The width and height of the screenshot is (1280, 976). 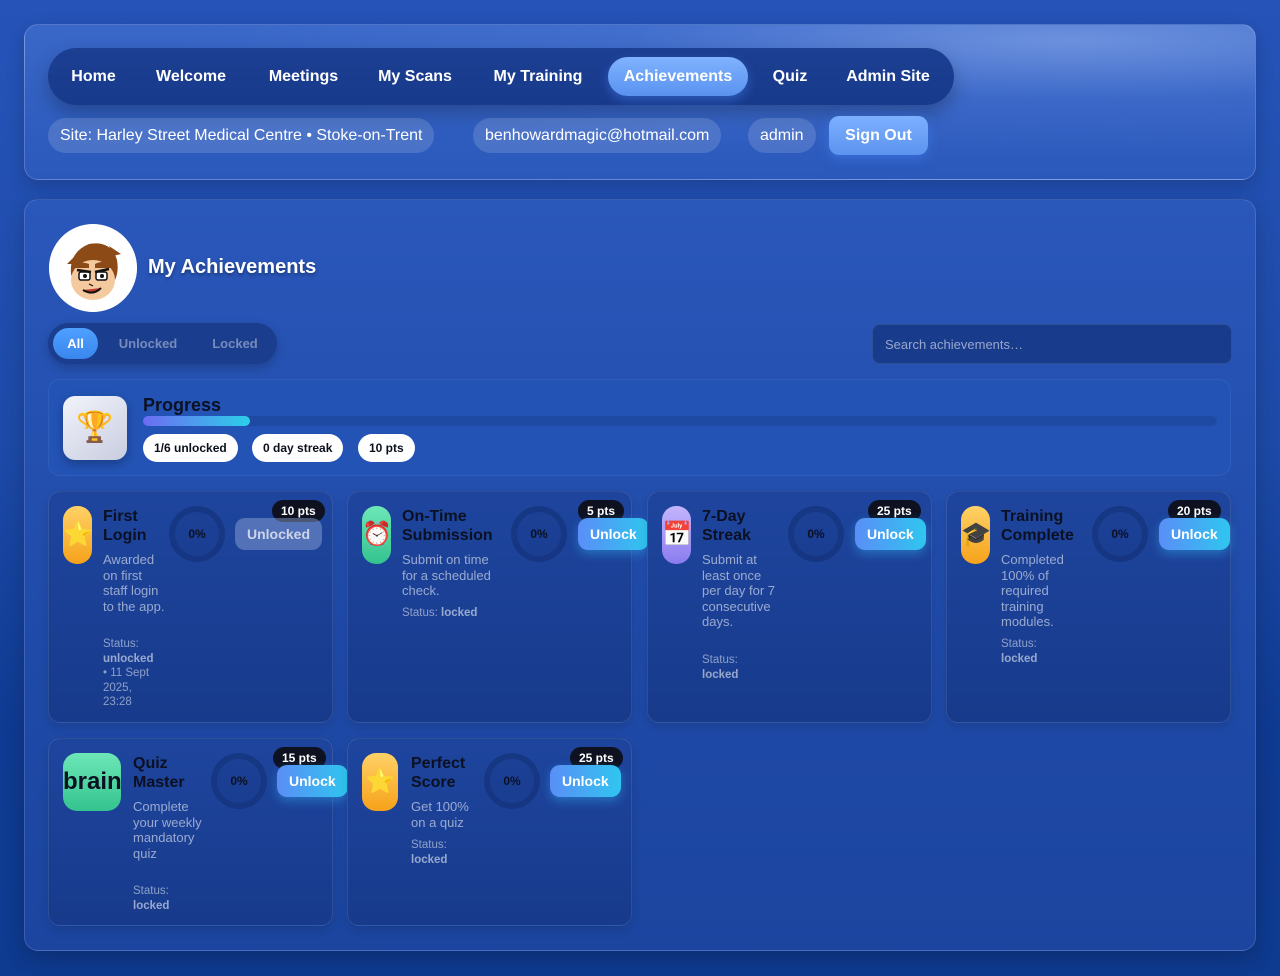 What do you see at coordinates (167, 830) in the screenshot?
I see `achievement-description: Complete your weekly mandatory quiz` at bounding box center [167, 830].